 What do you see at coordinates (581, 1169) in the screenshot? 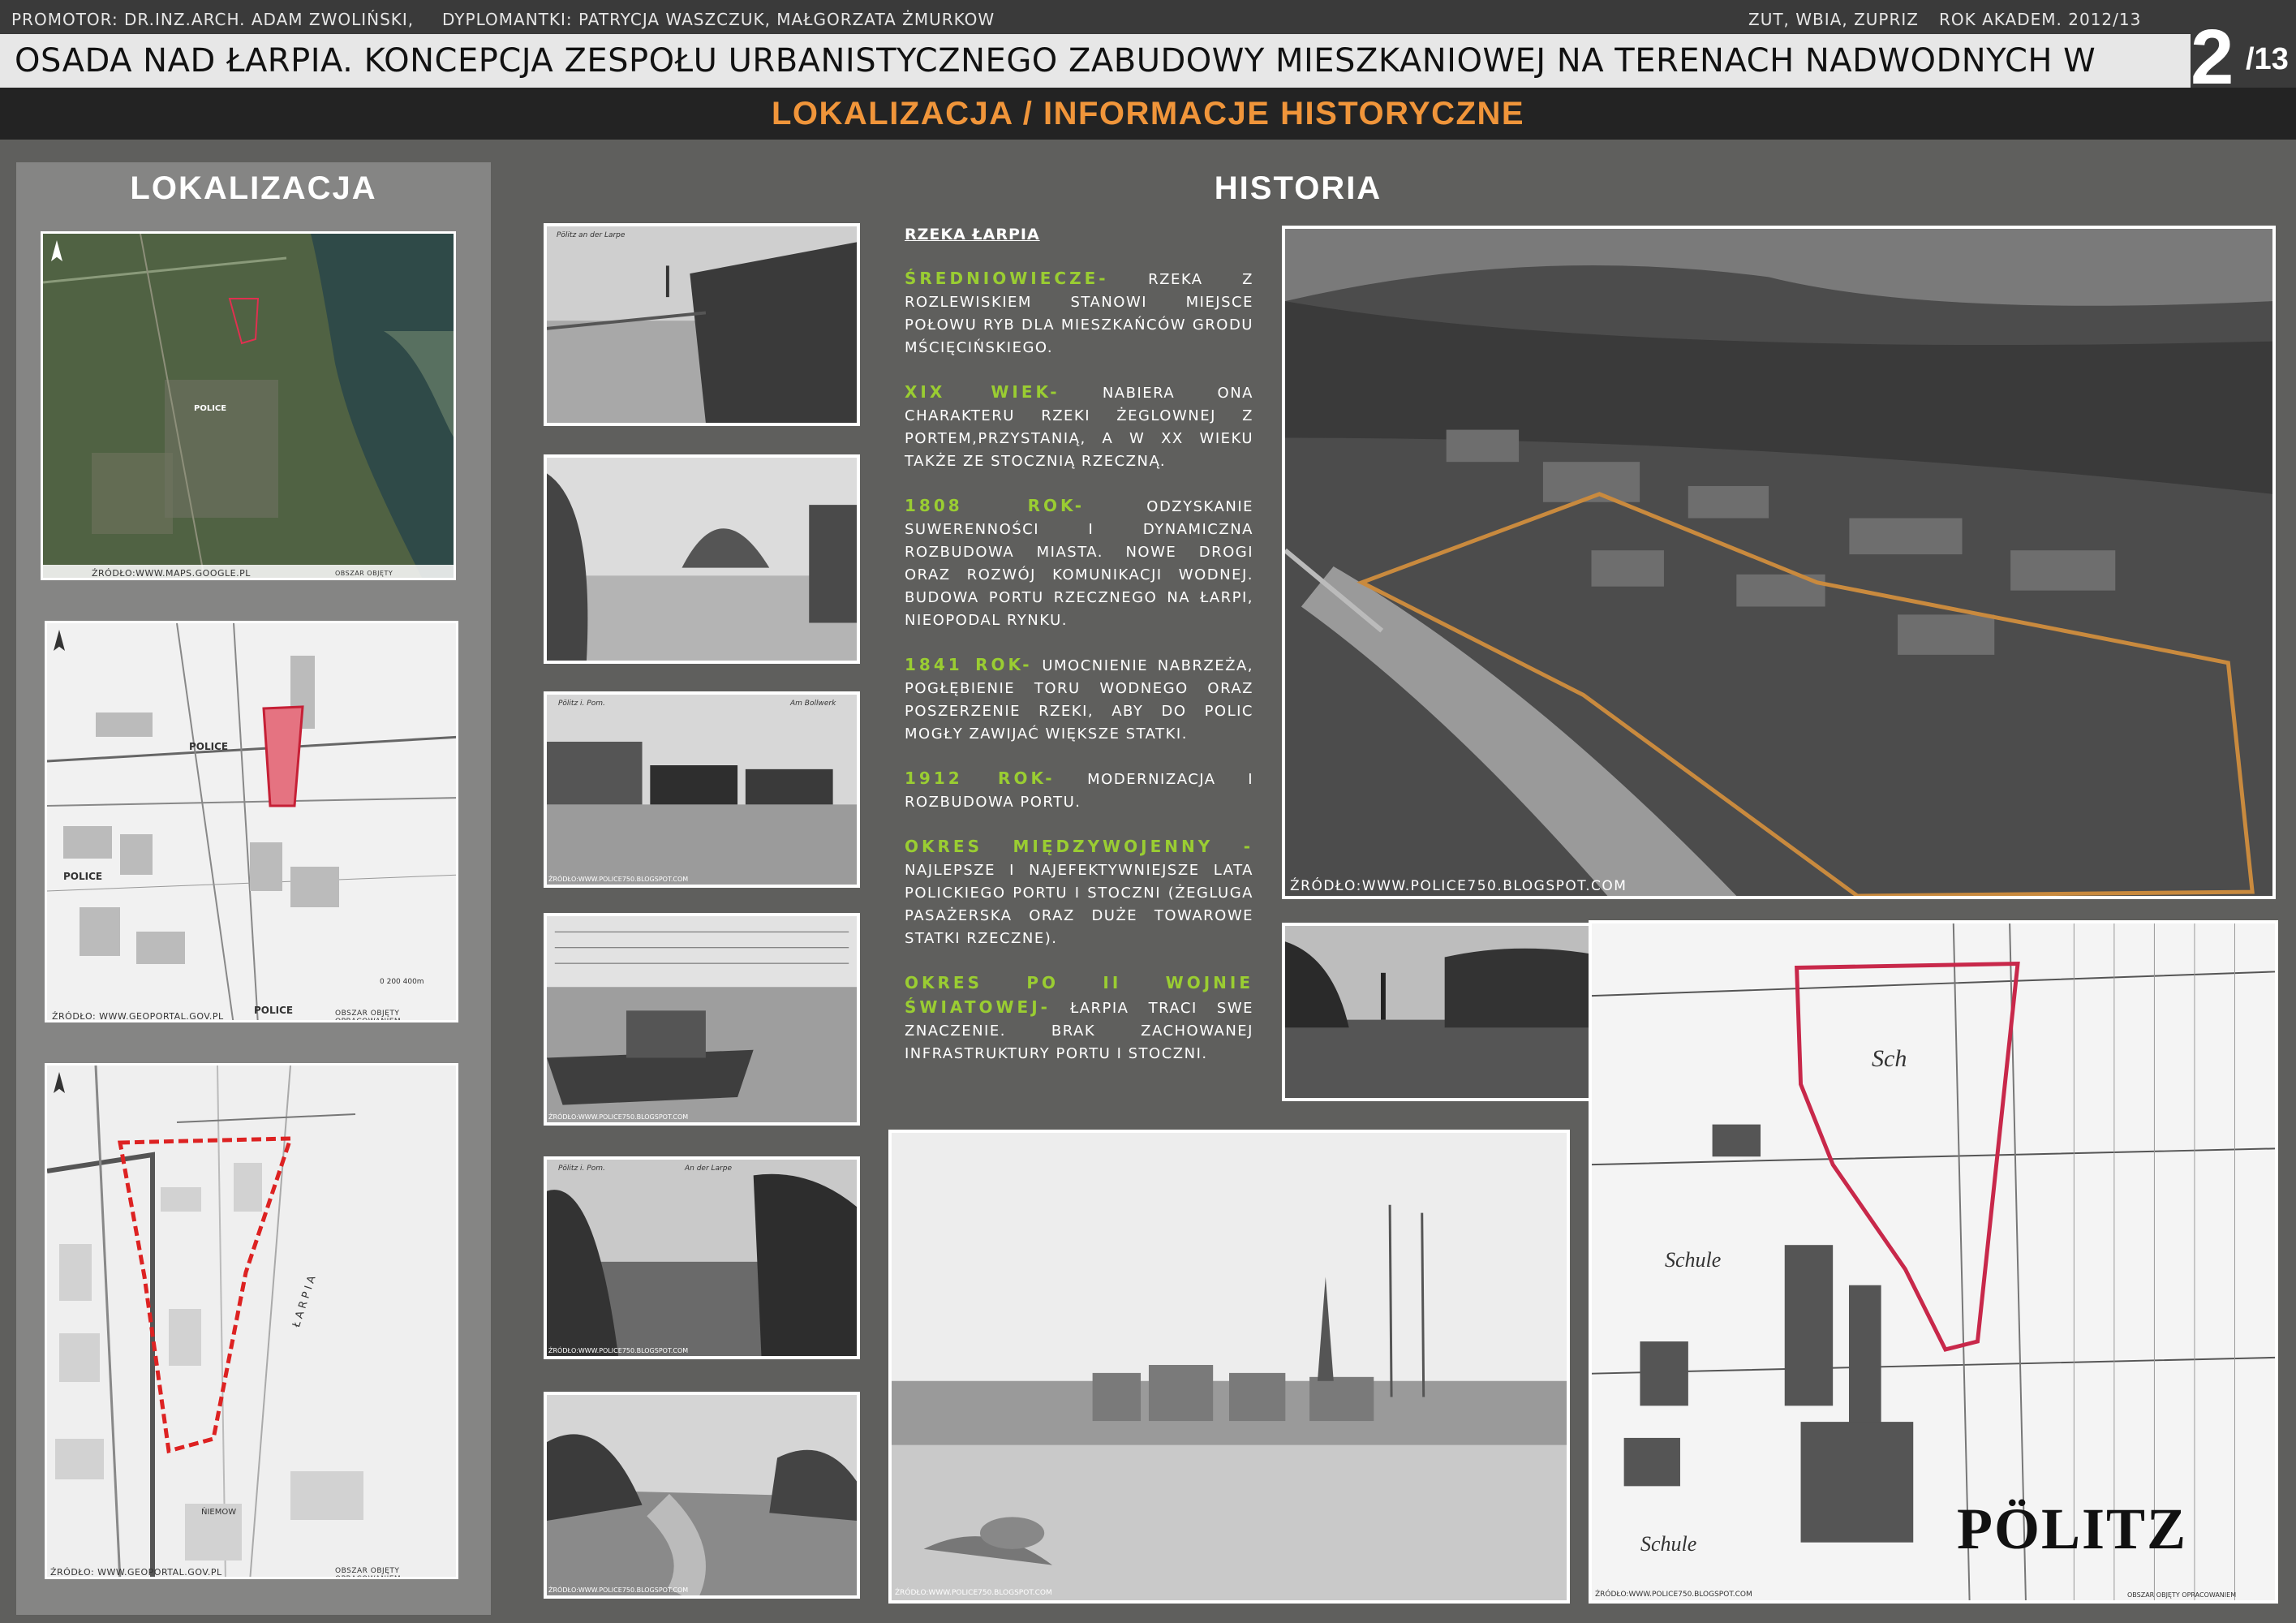
I see `photo5-caption-1: Pölitz i. Pom.` at bounding box center [581, 1169].